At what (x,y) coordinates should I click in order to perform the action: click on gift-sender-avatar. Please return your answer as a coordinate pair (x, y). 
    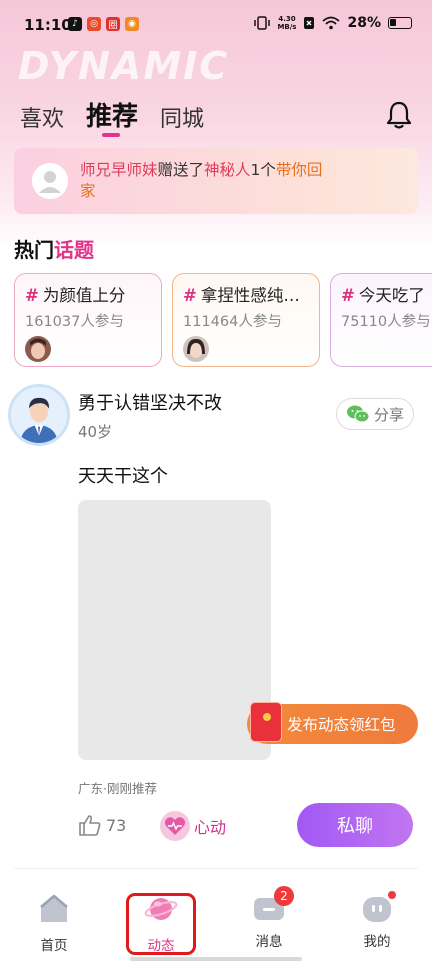
    Looking at the image, I should click on (50, 181).